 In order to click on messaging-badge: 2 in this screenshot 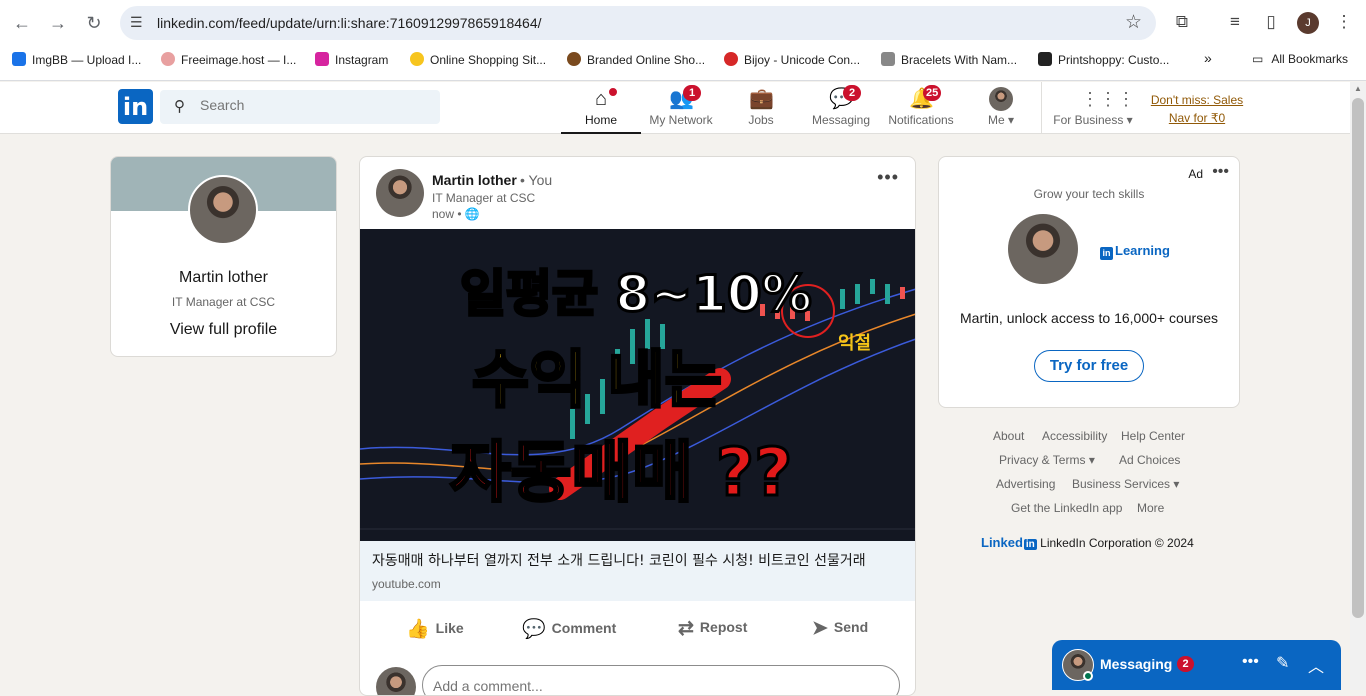, I will do `click(852, 93)`.